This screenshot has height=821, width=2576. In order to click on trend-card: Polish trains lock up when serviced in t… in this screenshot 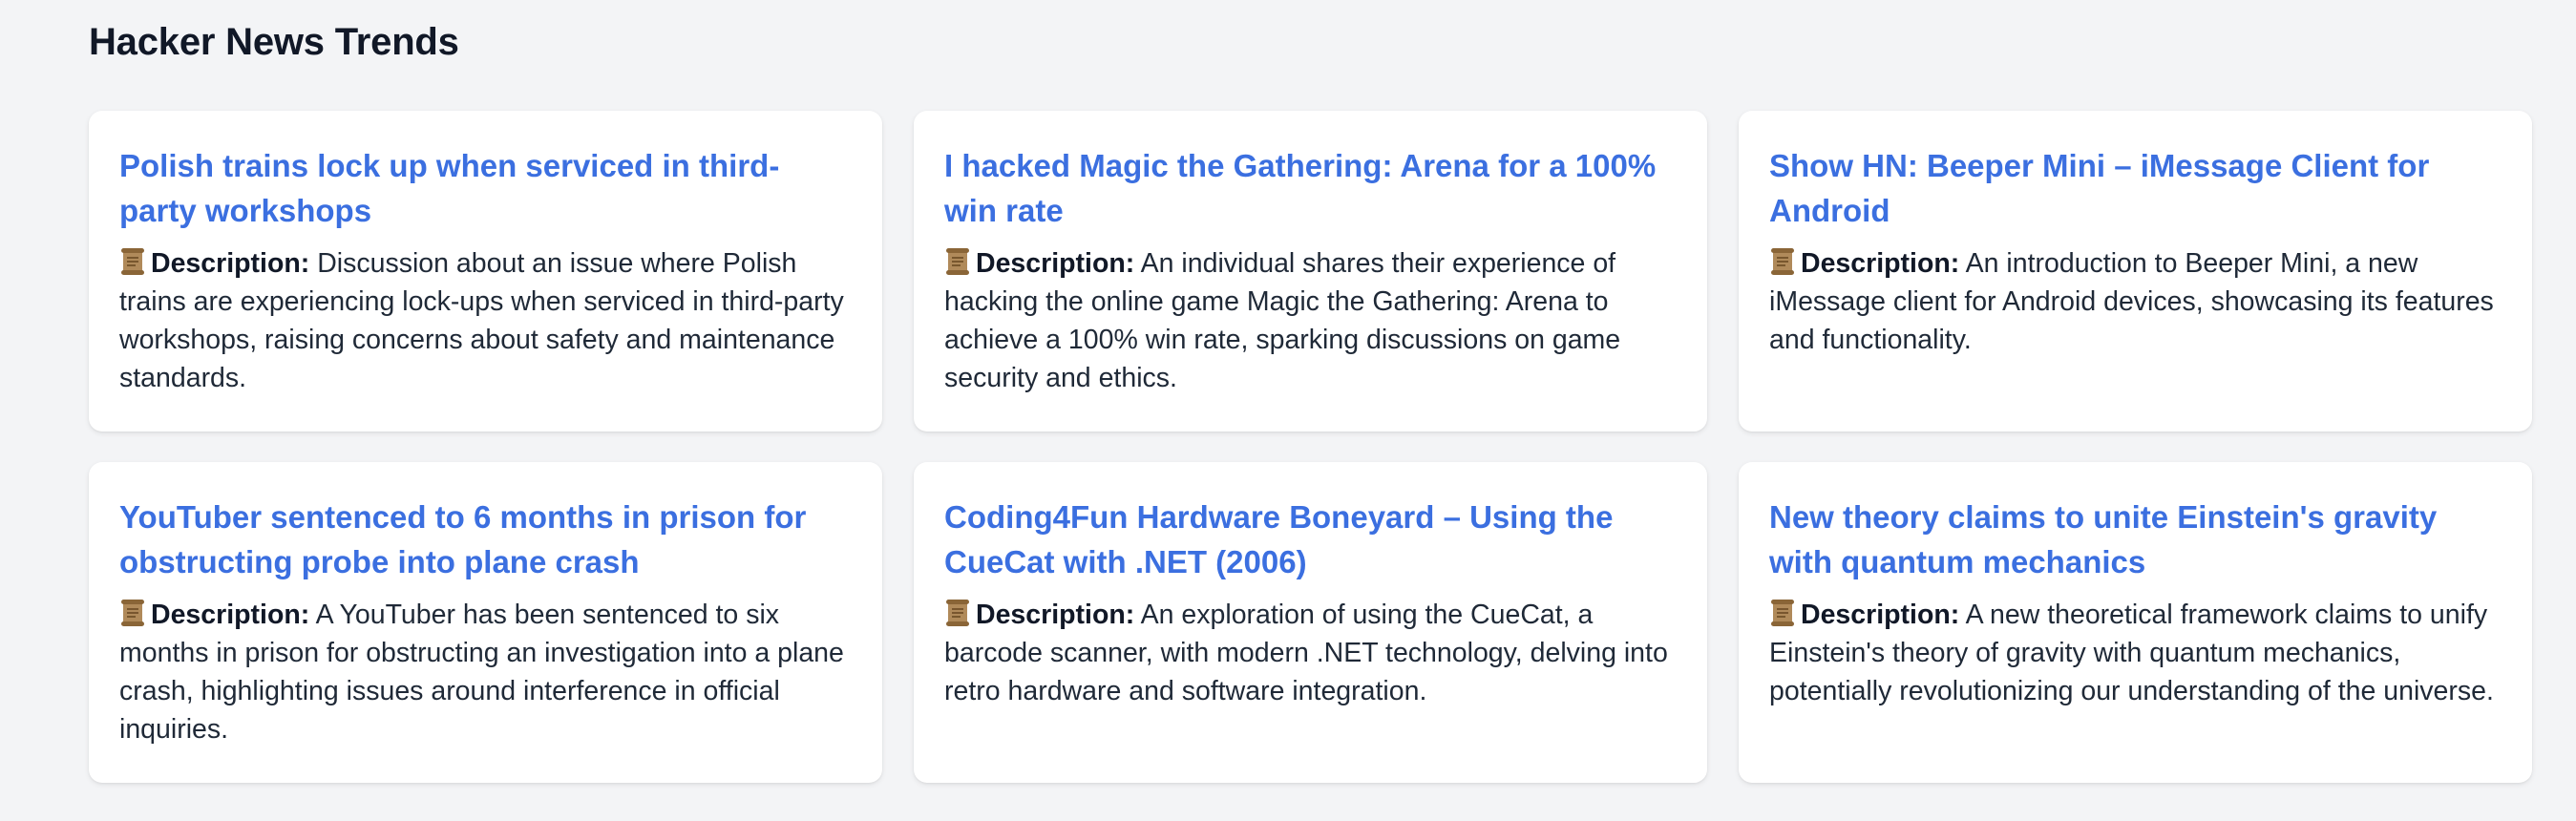, I will do `click(485, 271)`.